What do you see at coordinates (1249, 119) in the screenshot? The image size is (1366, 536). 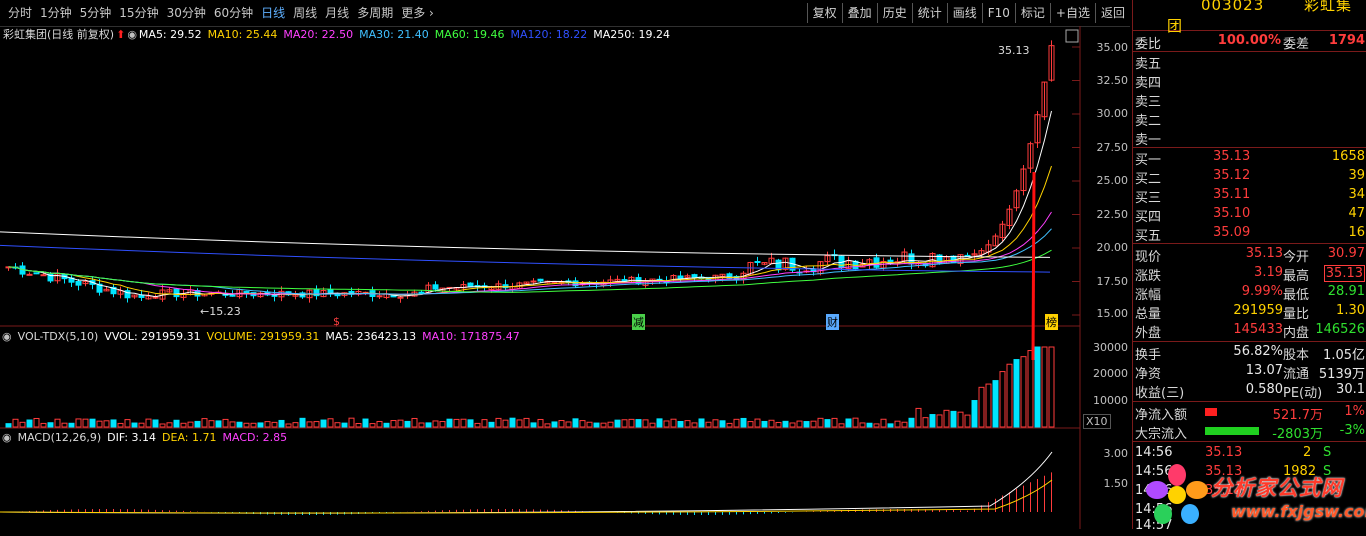 I see `sell-row: 卖二` at bounding box center [1249, 119].